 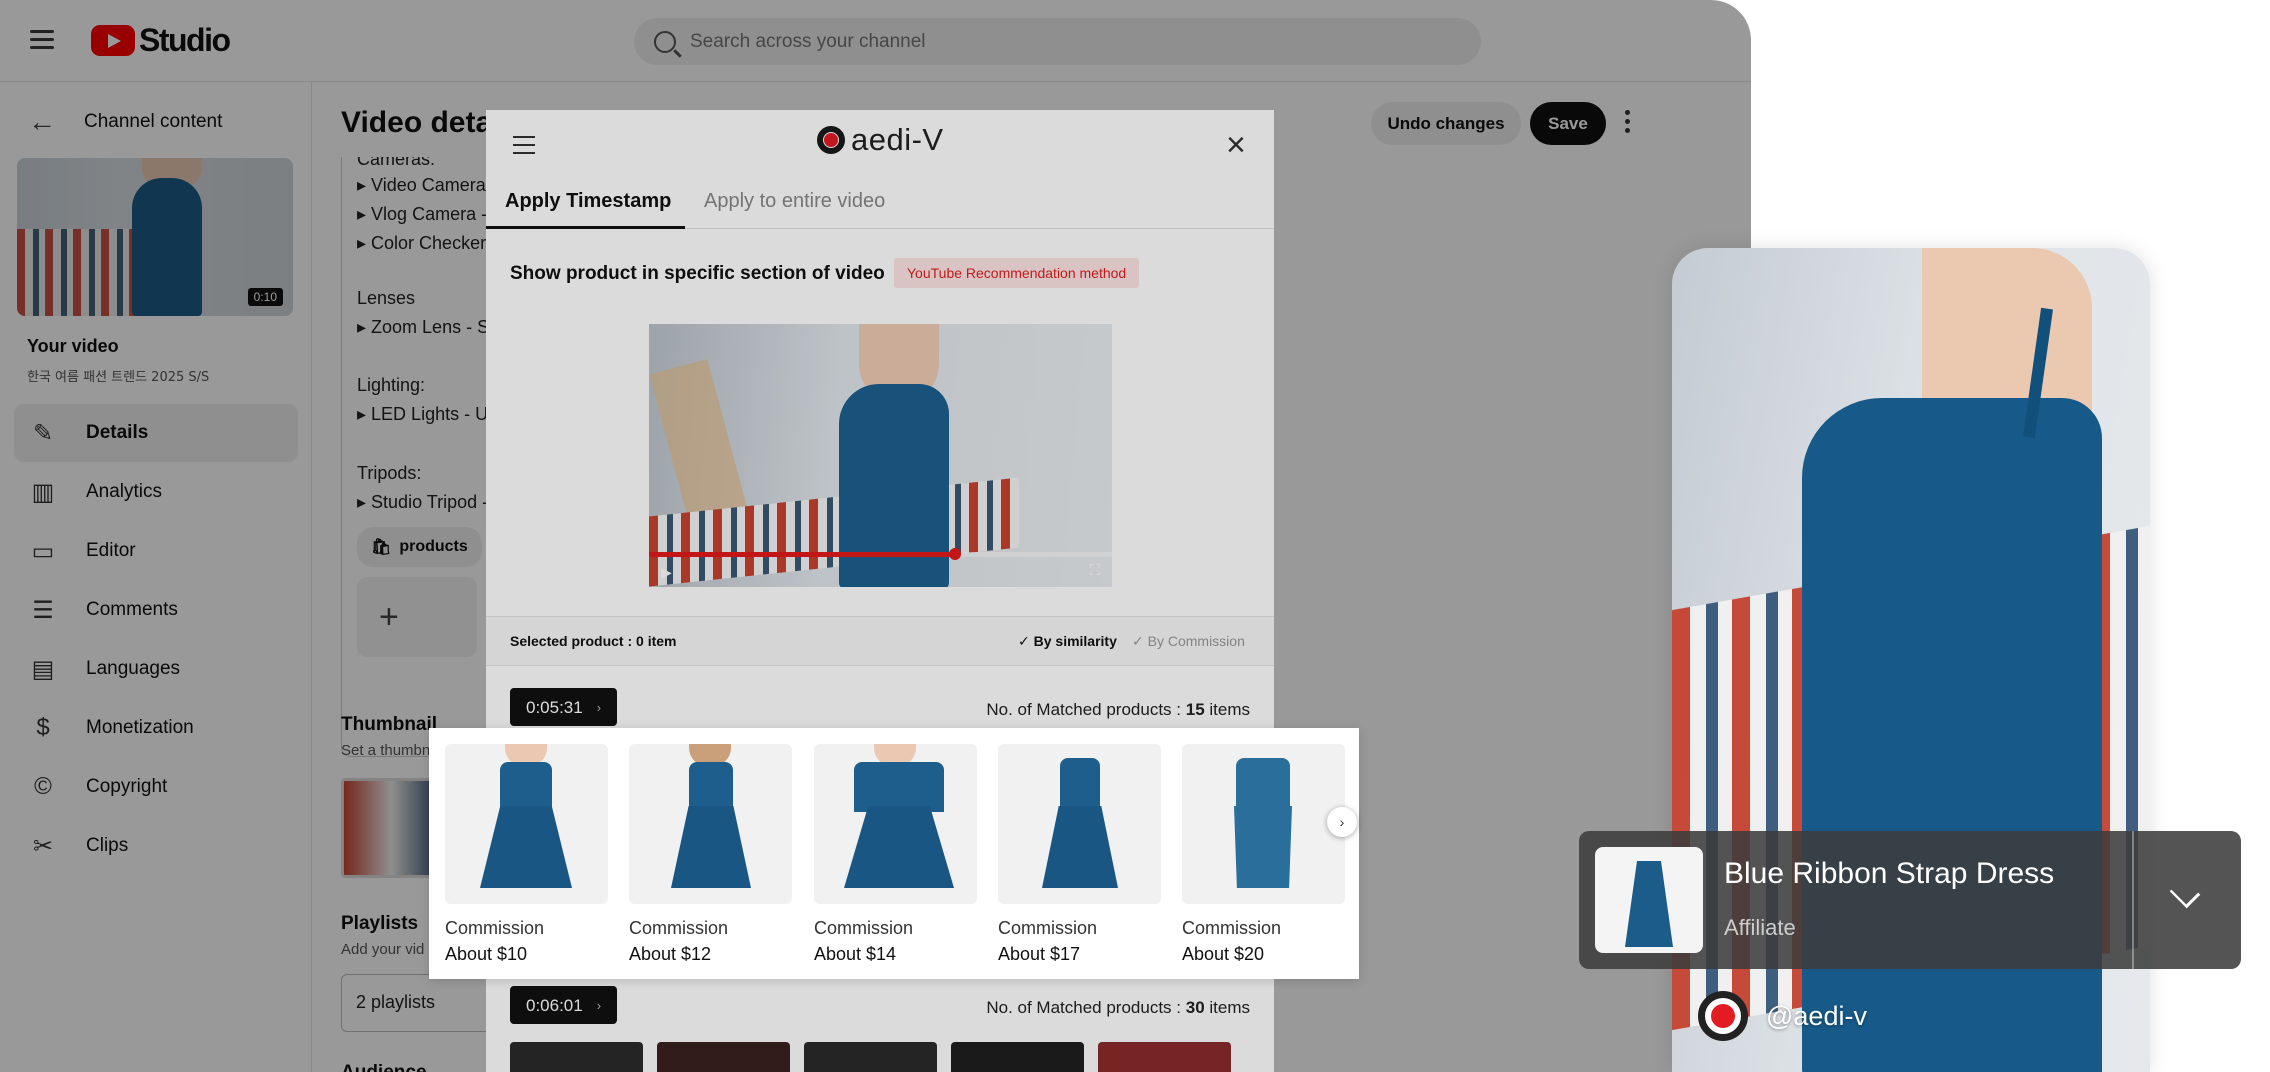 What do you see at coordinates (1188, 641) in the screenshot?
I see `sort-by-commission: ✓ By Commission` at bounding box center [1188, 641].